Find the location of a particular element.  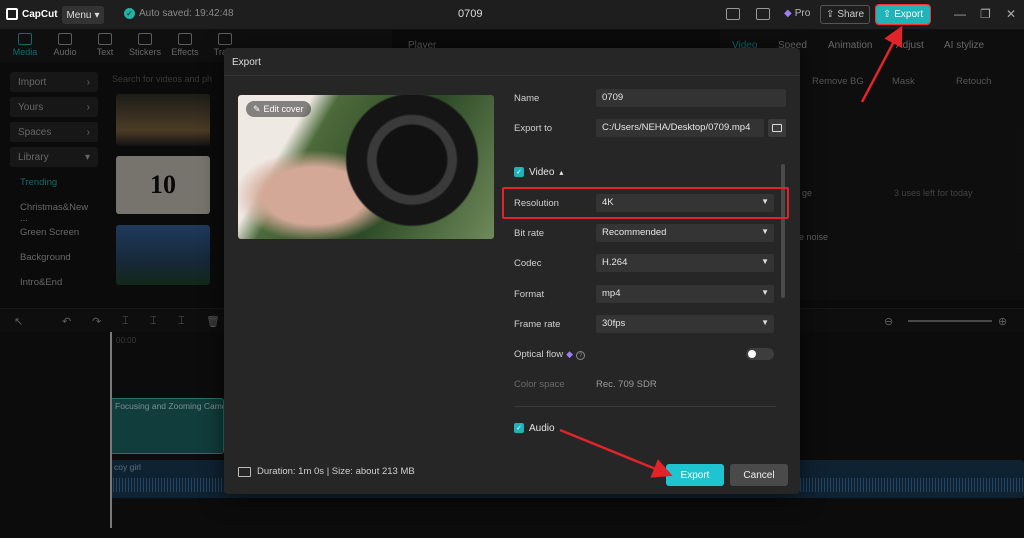

optical-flow-text: Optical flow is located at coordinates (539, 354).